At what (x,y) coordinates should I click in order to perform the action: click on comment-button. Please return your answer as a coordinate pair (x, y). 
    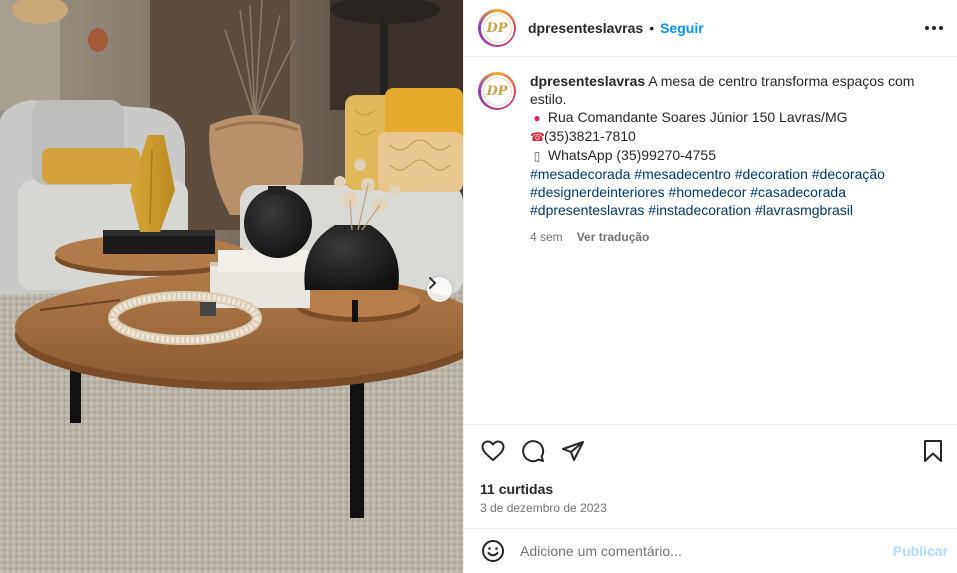
    Looking at the image, I should click on (533, 451).